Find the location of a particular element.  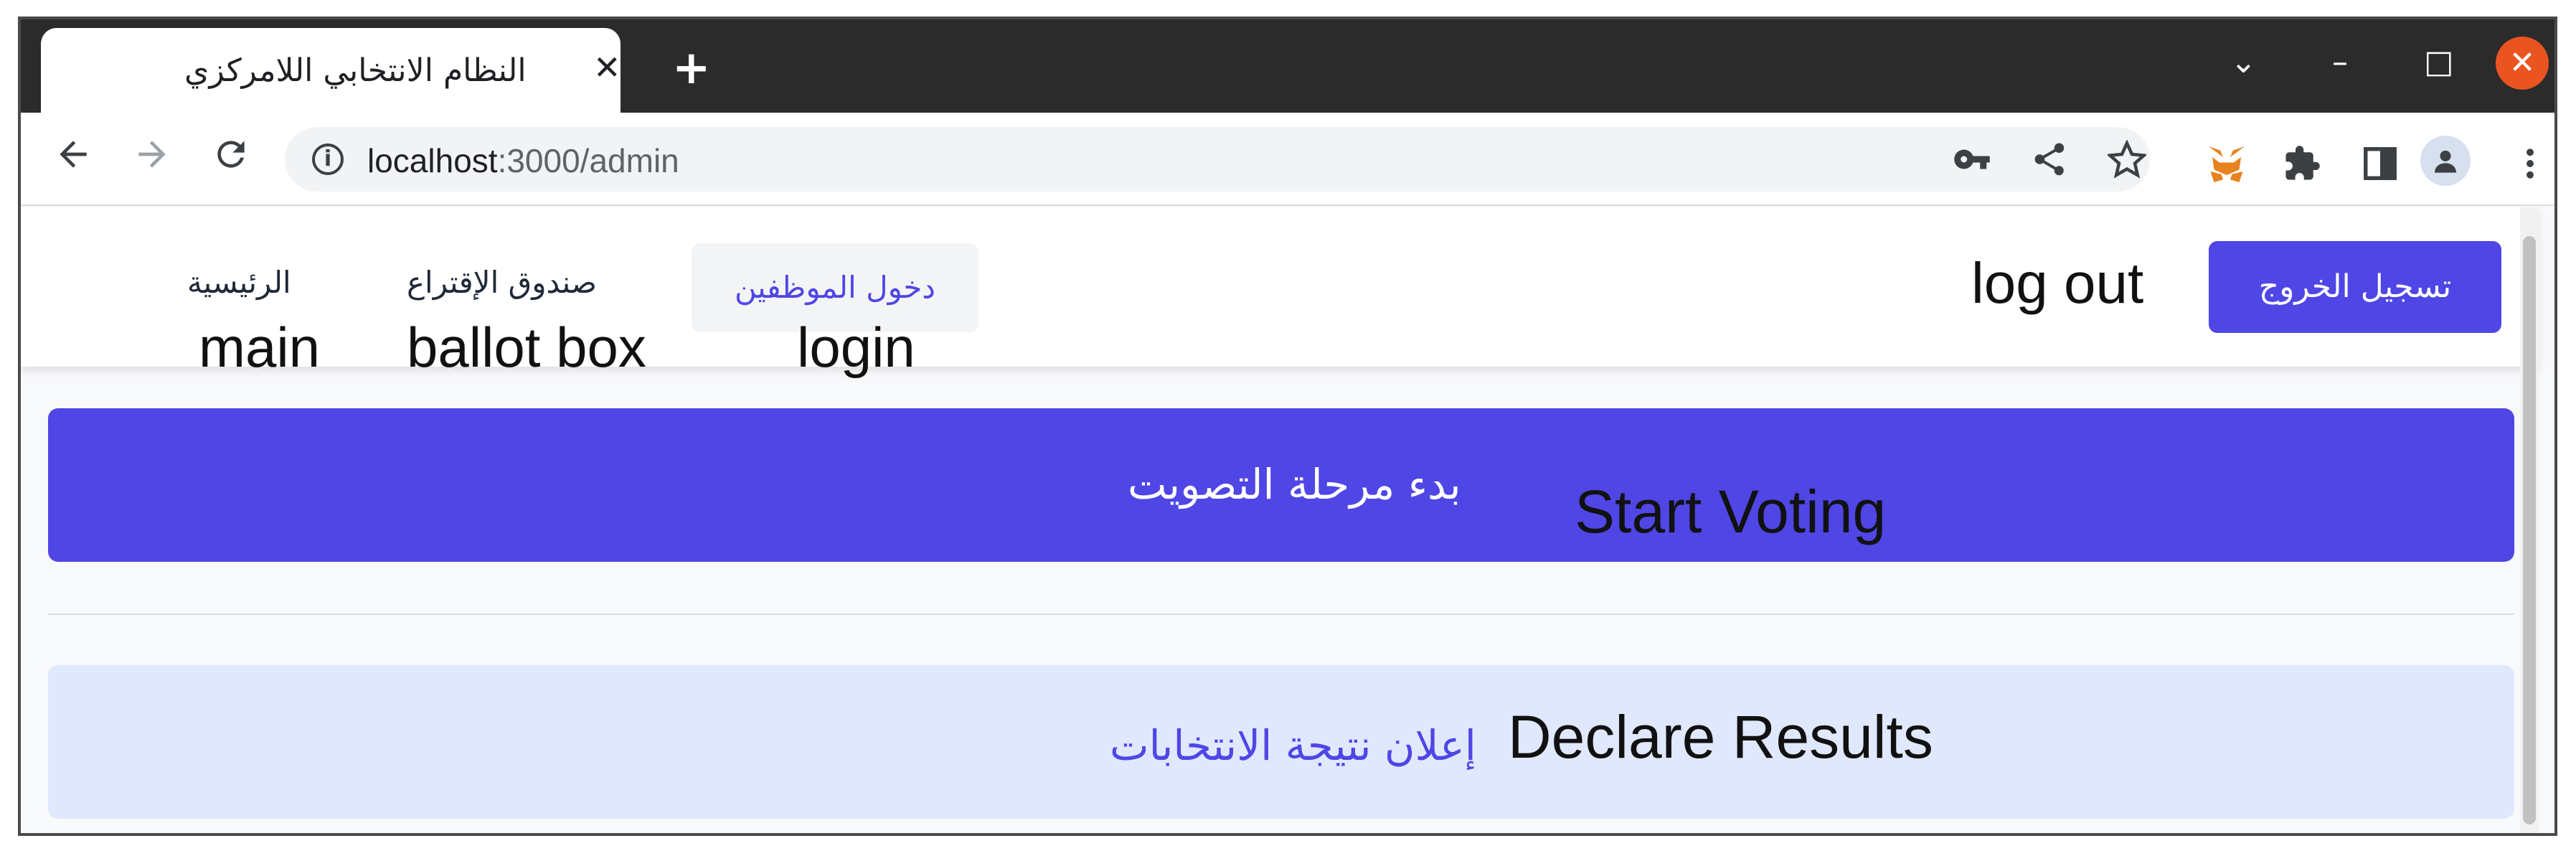

address-bar: i localhost:3000/admin is located at coordinates (1217, 159).